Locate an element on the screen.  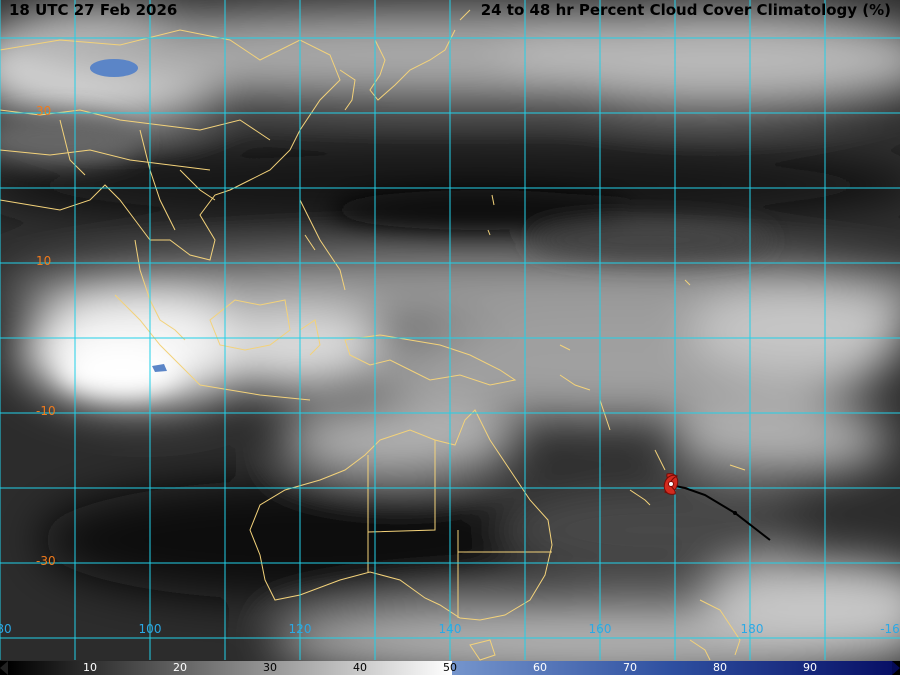
lat-label-10n: 10 is located at coordinates (44, 261).